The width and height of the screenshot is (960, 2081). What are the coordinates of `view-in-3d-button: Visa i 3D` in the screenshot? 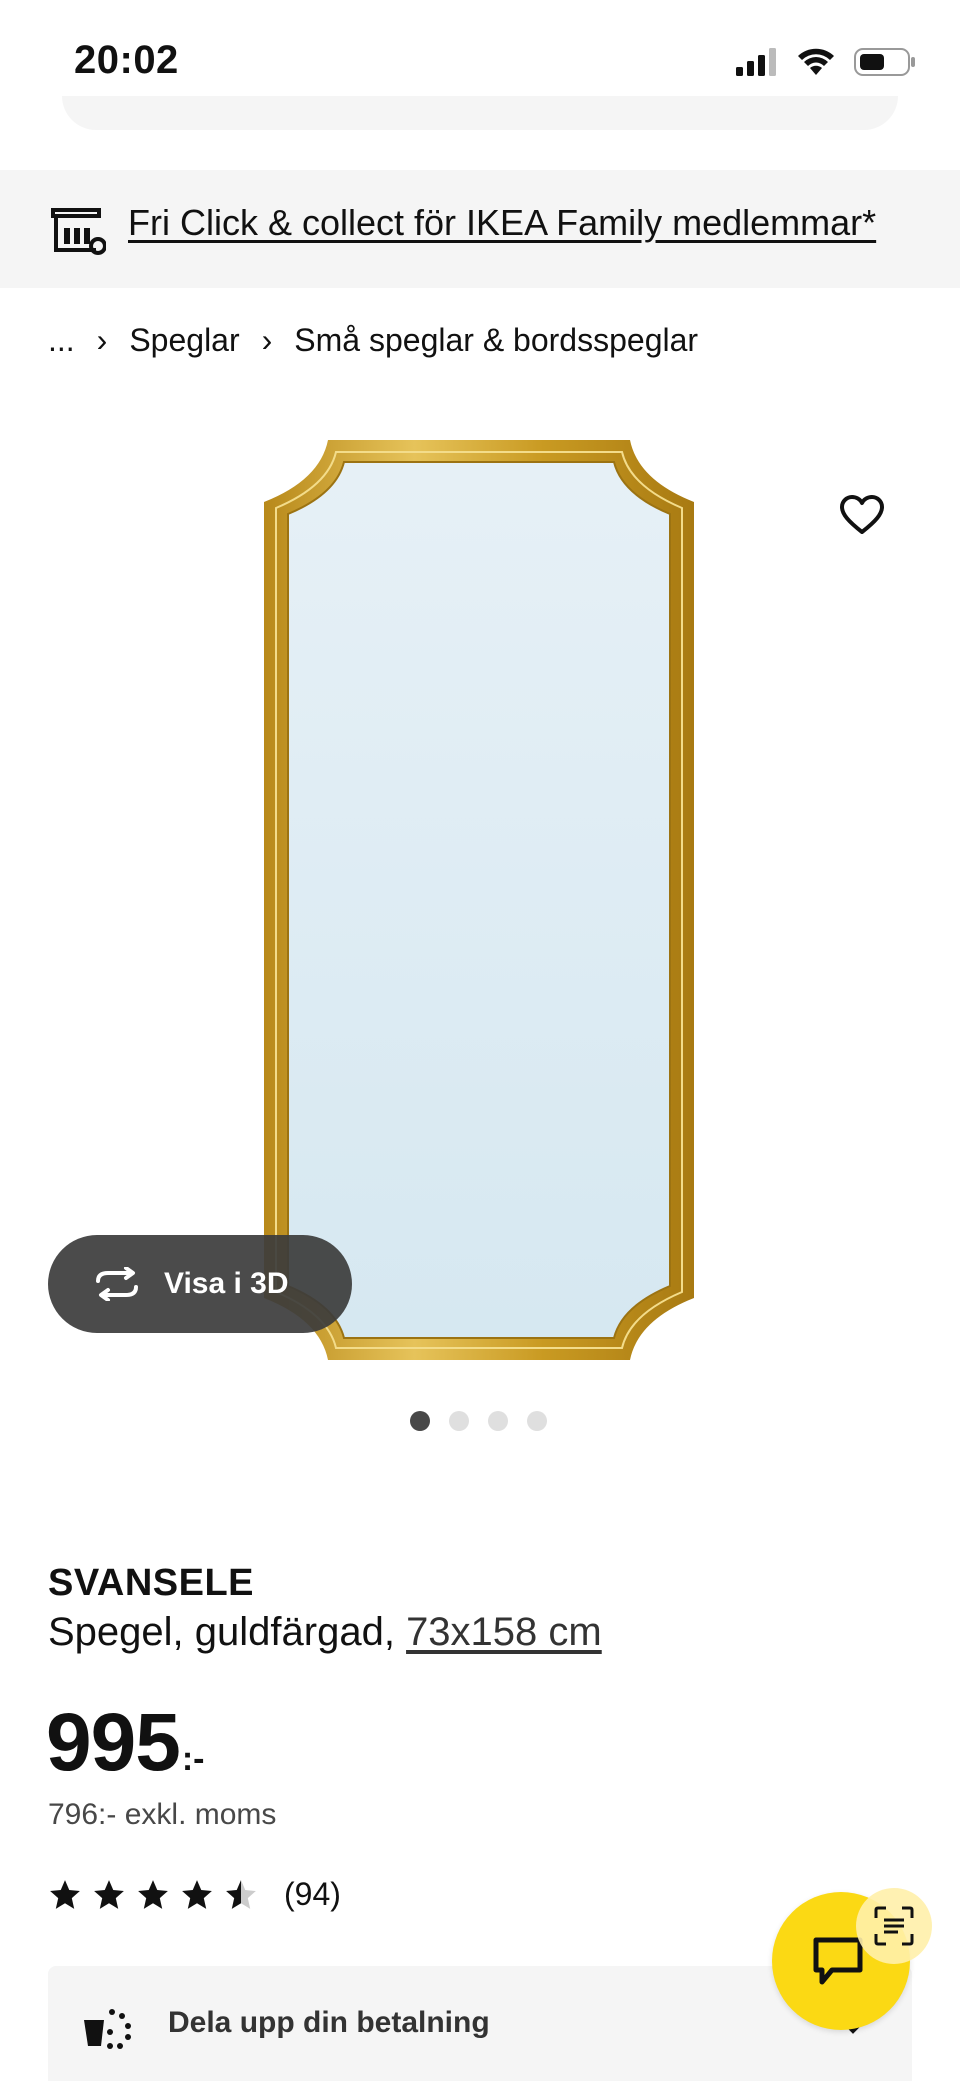 It's located at (200, 1284).